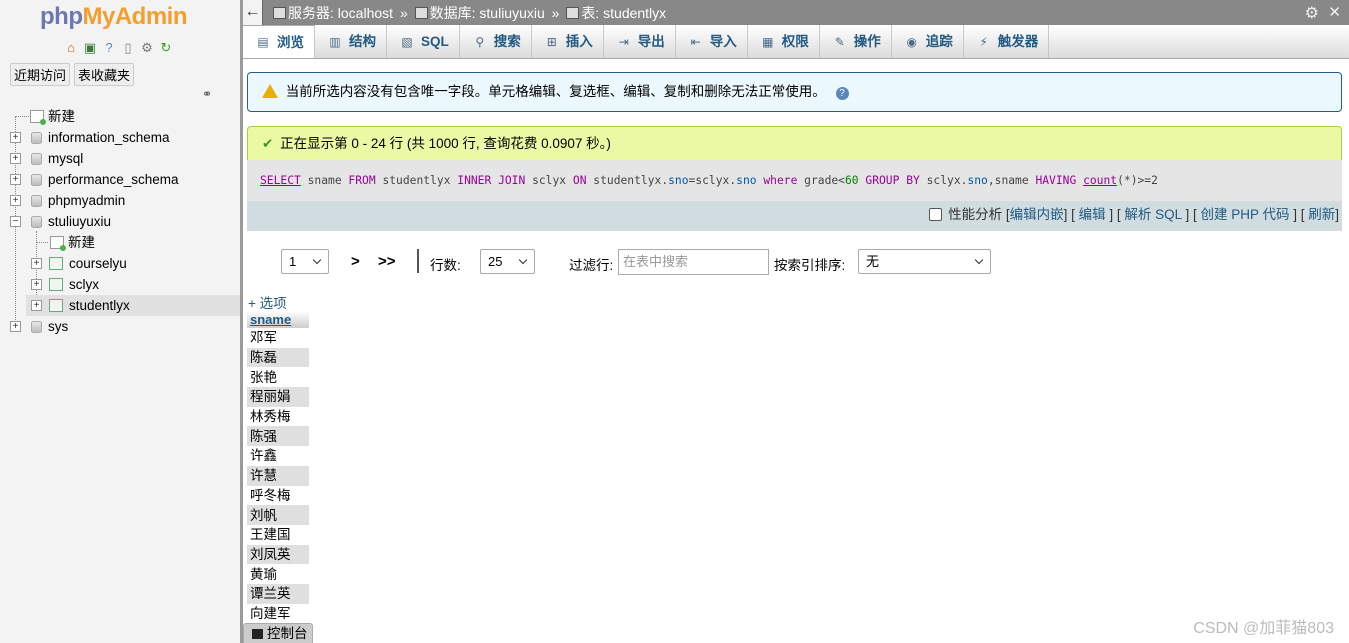  What do you see at coordinates (278, 633) in the screenshot?
I see `console-toggle: 控制台` at bounding box center [278, 633].